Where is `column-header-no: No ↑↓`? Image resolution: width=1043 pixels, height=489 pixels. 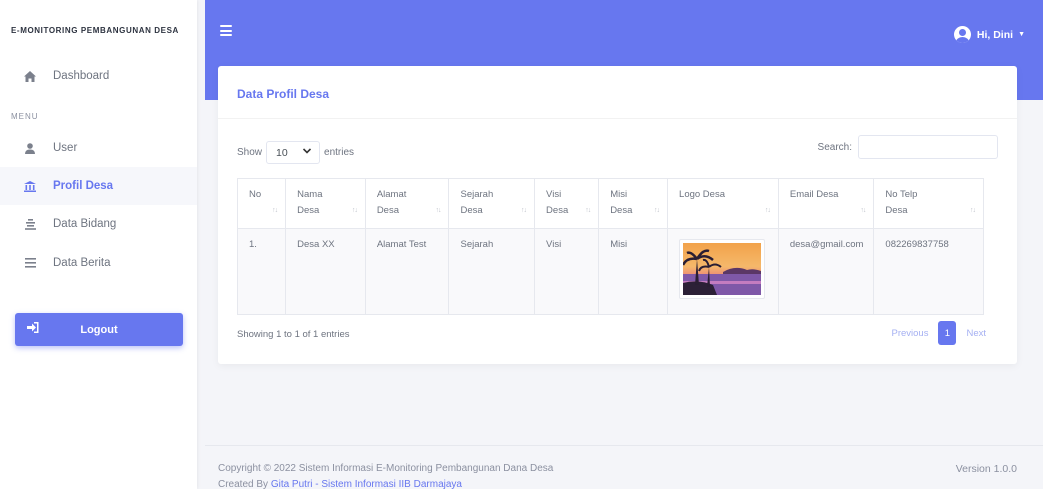 column-header-no: No ↑↓ is located at coordinates (261, 203).